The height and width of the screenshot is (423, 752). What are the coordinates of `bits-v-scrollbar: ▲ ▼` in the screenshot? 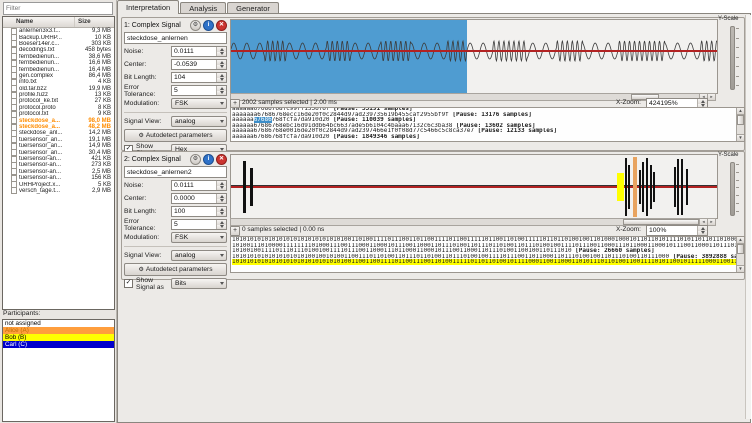 It's located at (740, 254).